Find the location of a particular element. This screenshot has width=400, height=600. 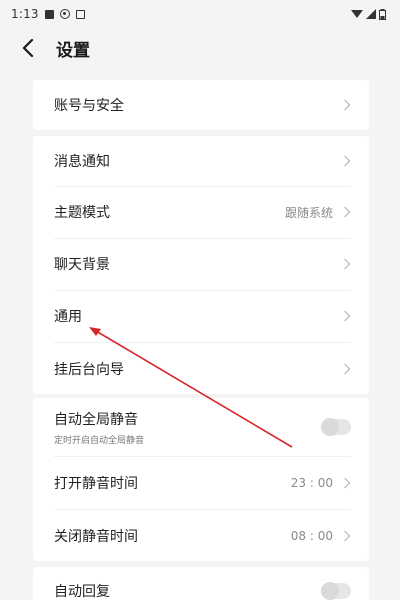

settings-item-account-security: 账号与安全 is located at coordinates (201, 105).